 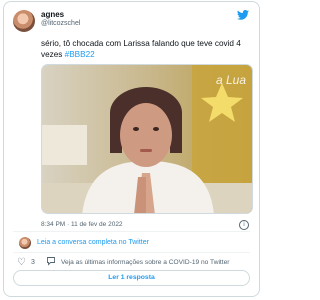 What do you see at coordinates (244, 225) in the screenshot?
I see `info-icon: i` at bounding box center [244, 225].